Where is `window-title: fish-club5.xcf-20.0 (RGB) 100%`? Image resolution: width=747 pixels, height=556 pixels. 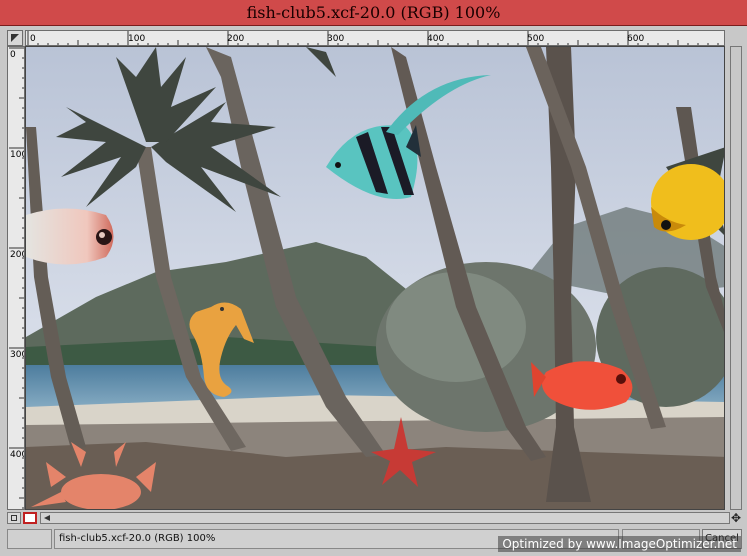
window-title: fish-club5.xcf-20.0 (RGB) 100% is located at coordinates (373, 12).